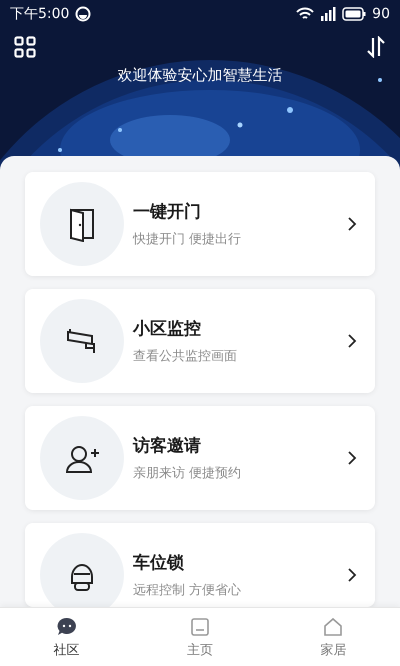  Describe the element at coordinates (376, 47) in the screenshot. I see `switch-arrows-icon` at that location.